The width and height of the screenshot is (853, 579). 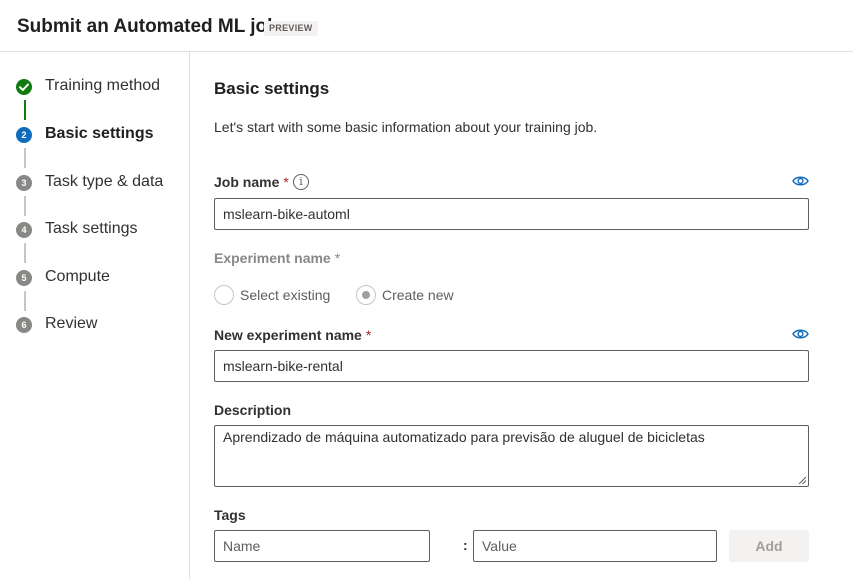 What do you see at coordinates (418, 295) in the screenshot?
I see `radio-label: Create new` at bounding box center [418, 295].